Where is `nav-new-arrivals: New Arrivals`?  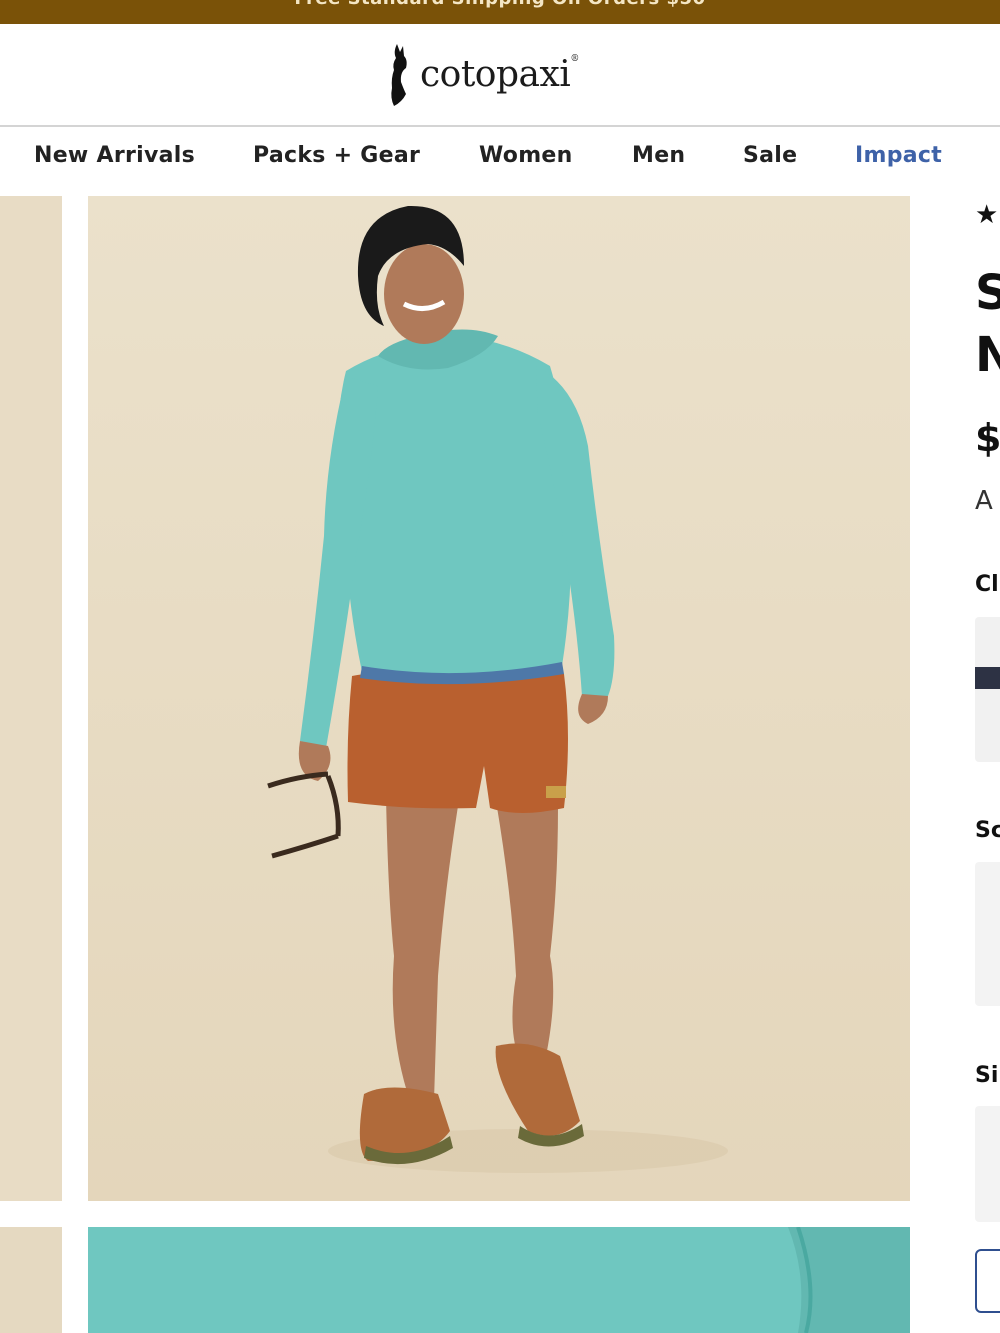
nav-new-arrivals: New Arrivals is located at coordinates (114, 155).